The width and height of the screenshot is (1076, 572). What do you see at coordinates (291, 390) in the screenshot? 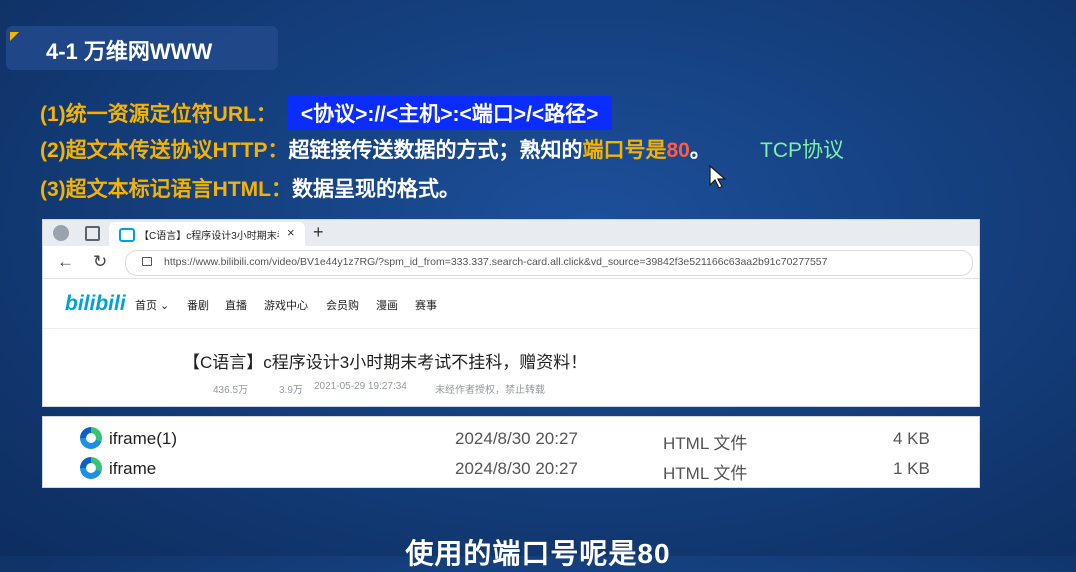
I see `danmaku-count: 3.9万` at bounding box center [291, 390].